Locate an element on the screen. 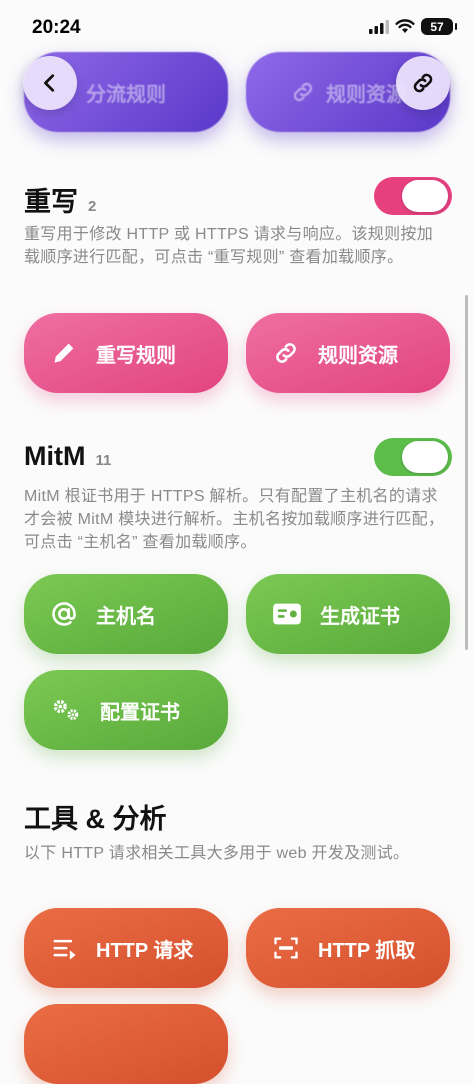 The height and width of the screenshot is (1084, 473). http-request-button: HTTP 请求 is located at coordinates (126, 948).